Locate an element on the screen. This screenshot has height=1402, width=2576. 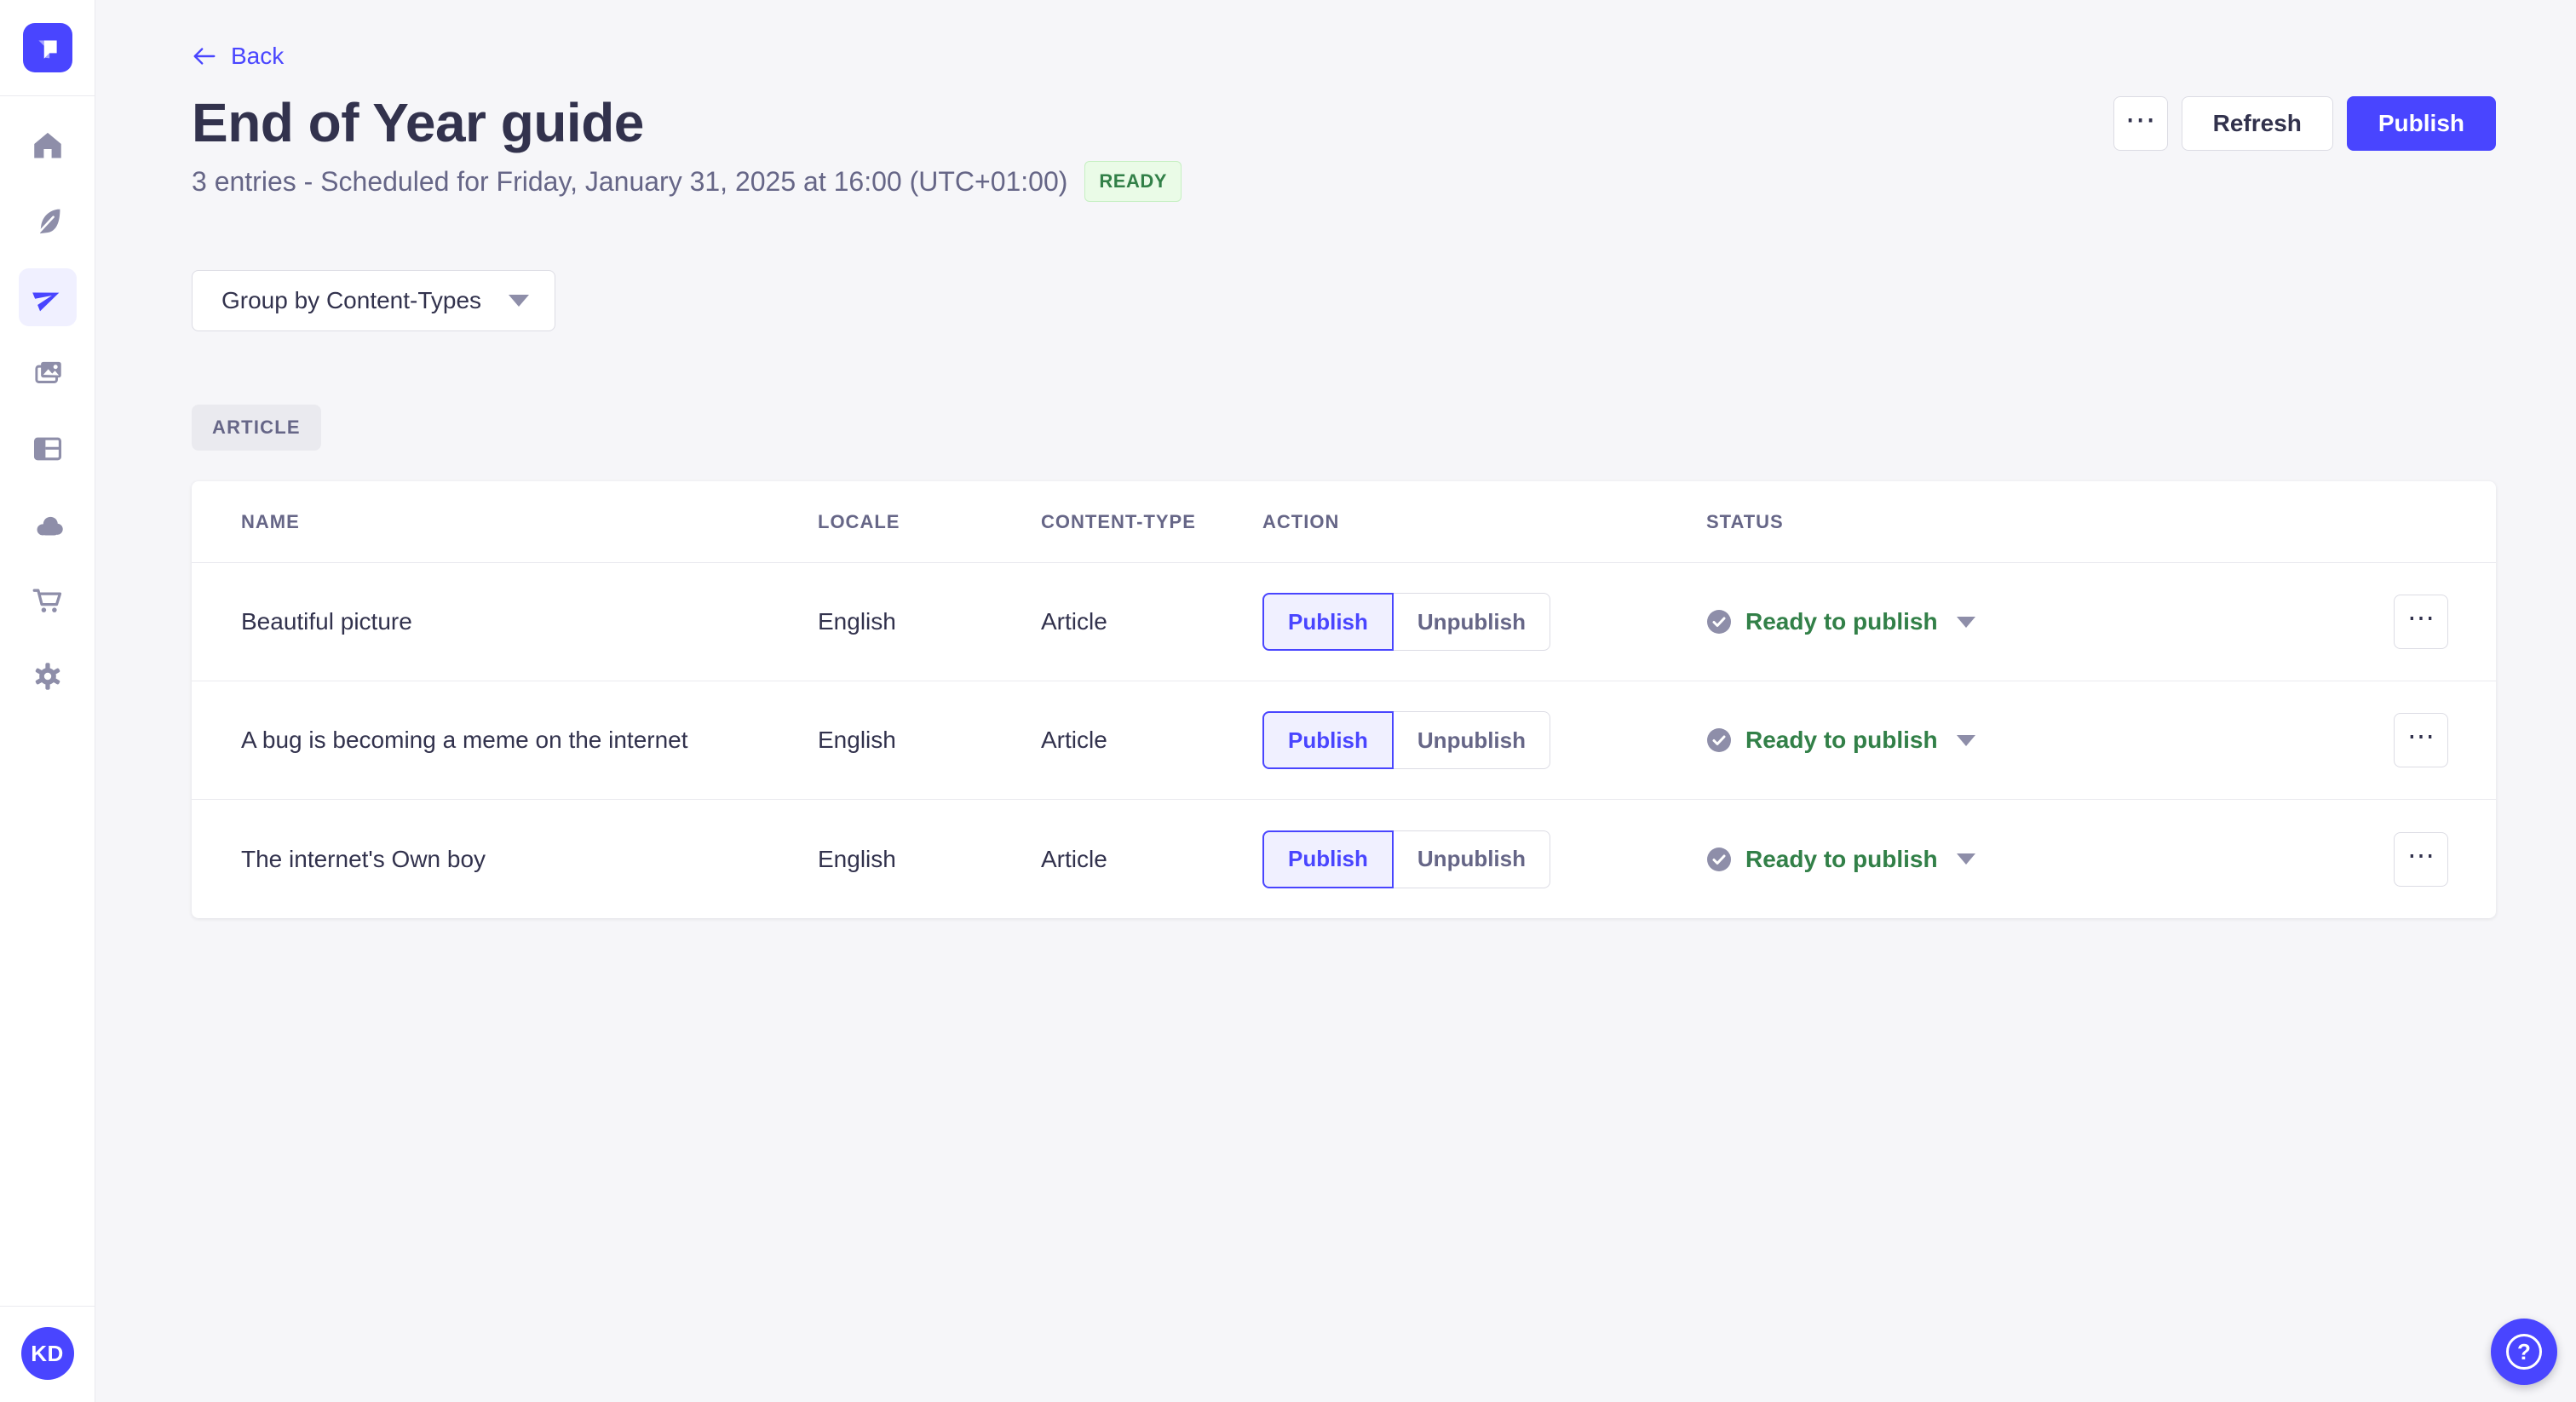
page-title: End of Year guide is located at coordinates (418, 122).